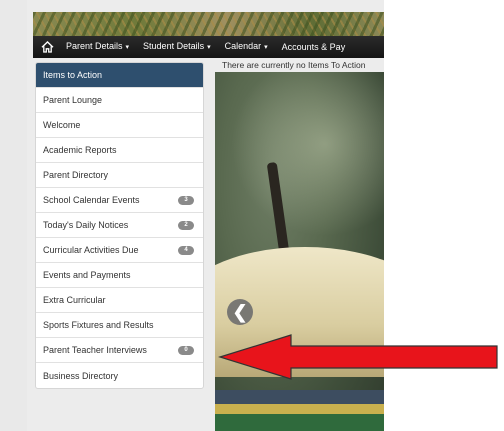 The image size is (504, 431). What do you see at coordinates (119, 300) in the screenshot?
I see `sidebar-item-extra-curricular: Extra Curricular` at bounding box center [119, 300].